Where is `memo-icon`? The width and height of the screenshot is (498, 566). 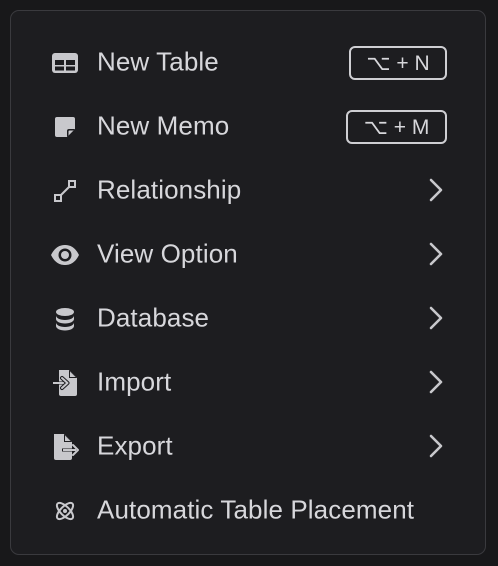
memo-icon is located at coordinates (65, 127).